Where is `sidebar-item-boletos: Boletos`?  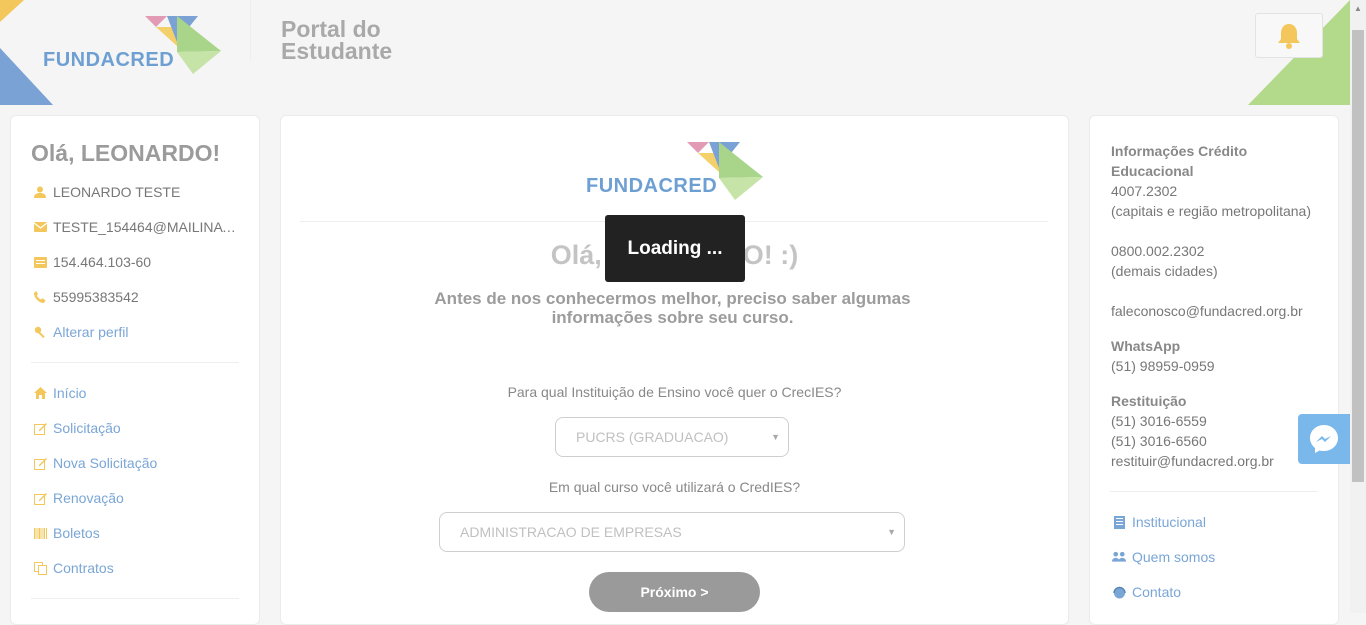 sidebar-item-boletos: Boletos is located at coordinates (66, 533).